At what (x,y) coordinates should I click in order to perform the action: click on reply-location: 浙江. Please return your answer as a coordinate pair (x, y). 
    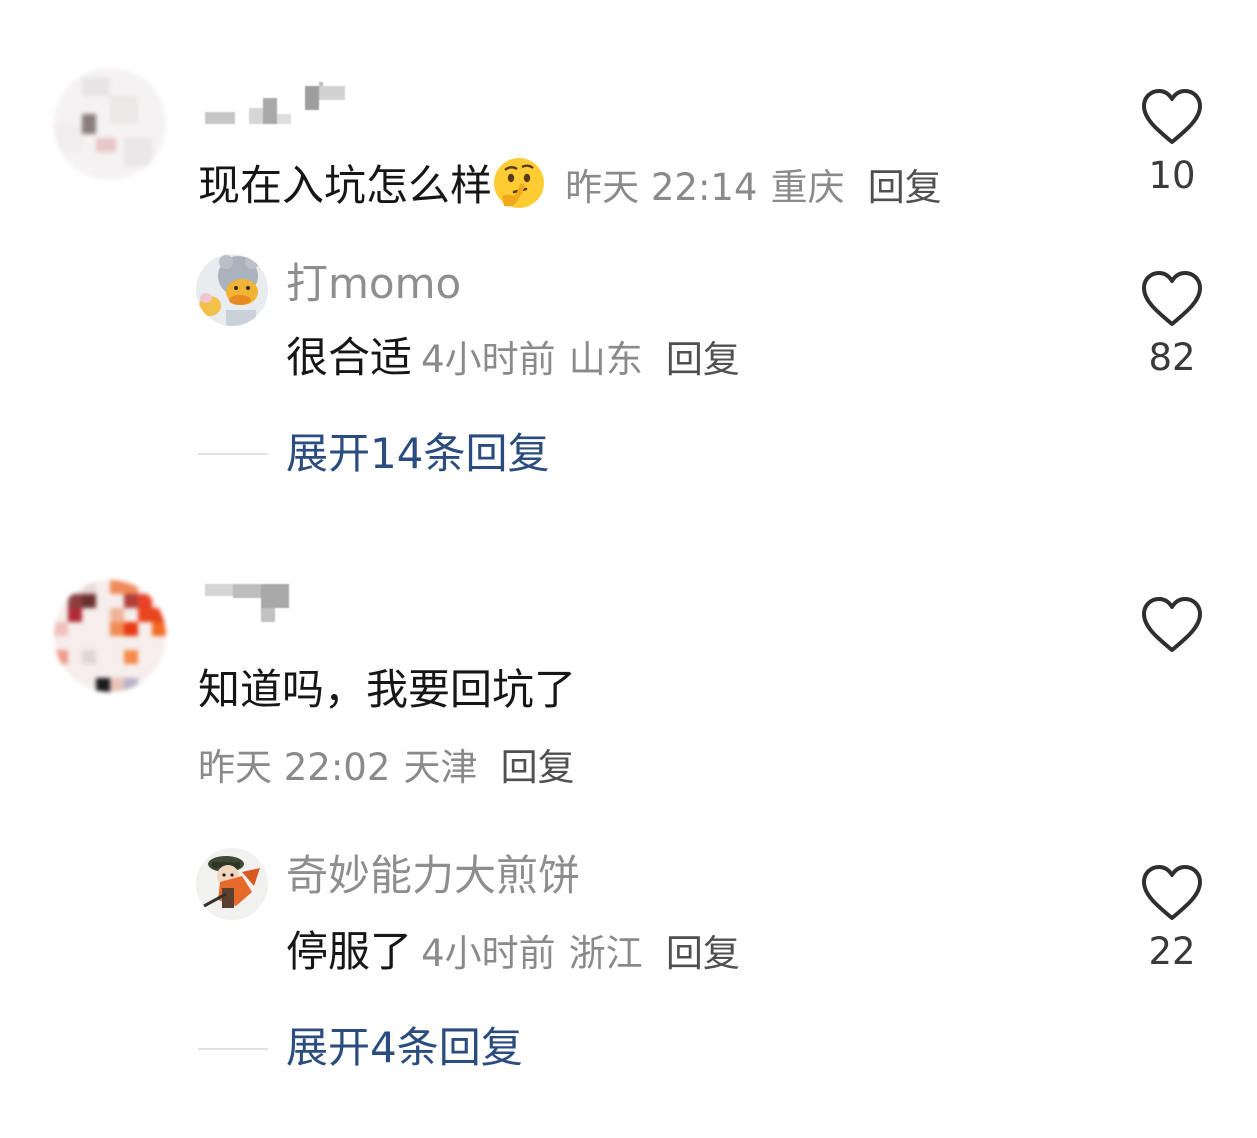
    Looking at the image, I should click on (605, 953).